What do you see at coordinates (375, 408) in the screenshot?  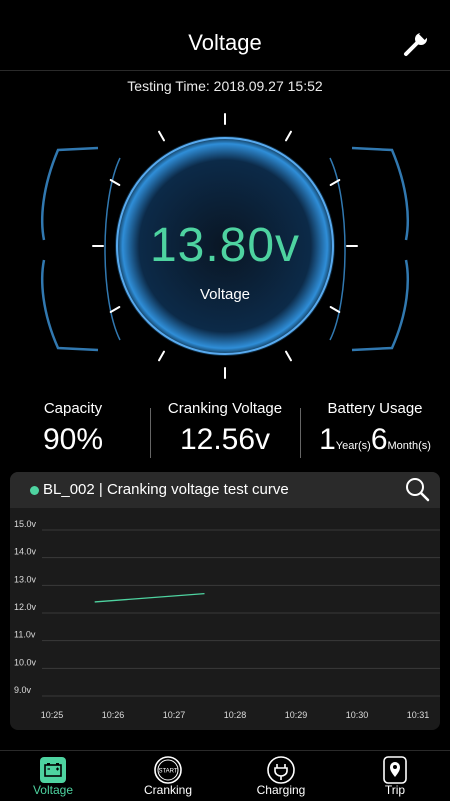 I see `usage-label: Battery Usage` at bounding box center [375, 408].